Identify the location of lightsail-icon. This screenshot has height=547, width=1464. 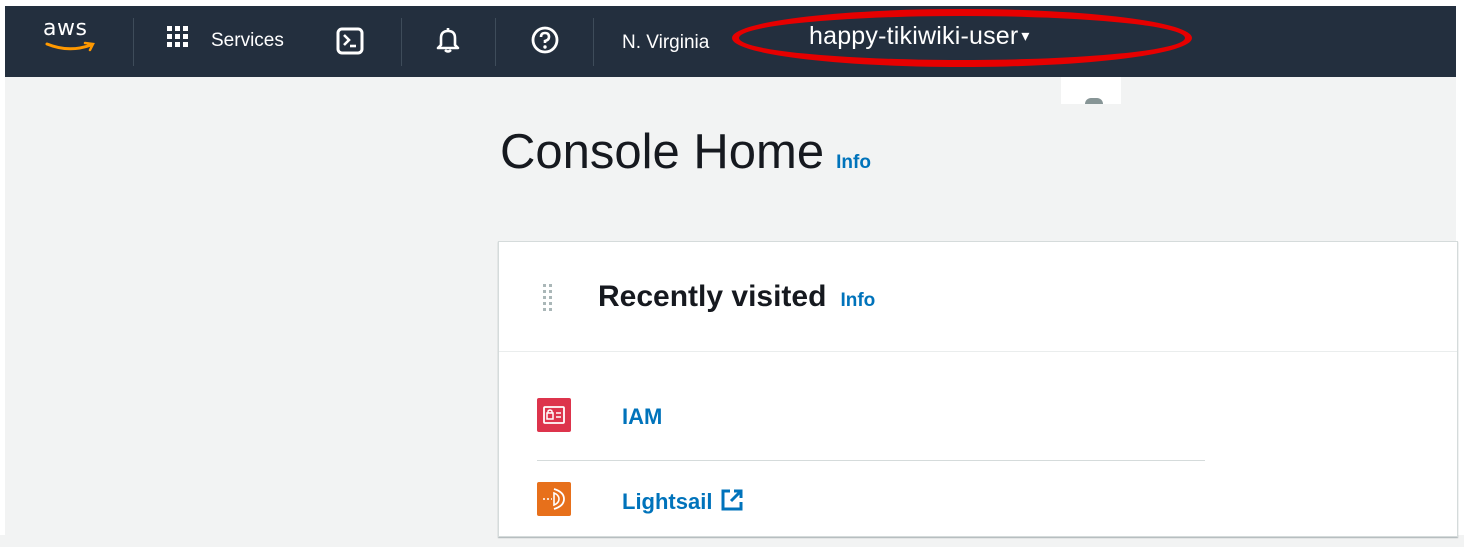
(554, 499).